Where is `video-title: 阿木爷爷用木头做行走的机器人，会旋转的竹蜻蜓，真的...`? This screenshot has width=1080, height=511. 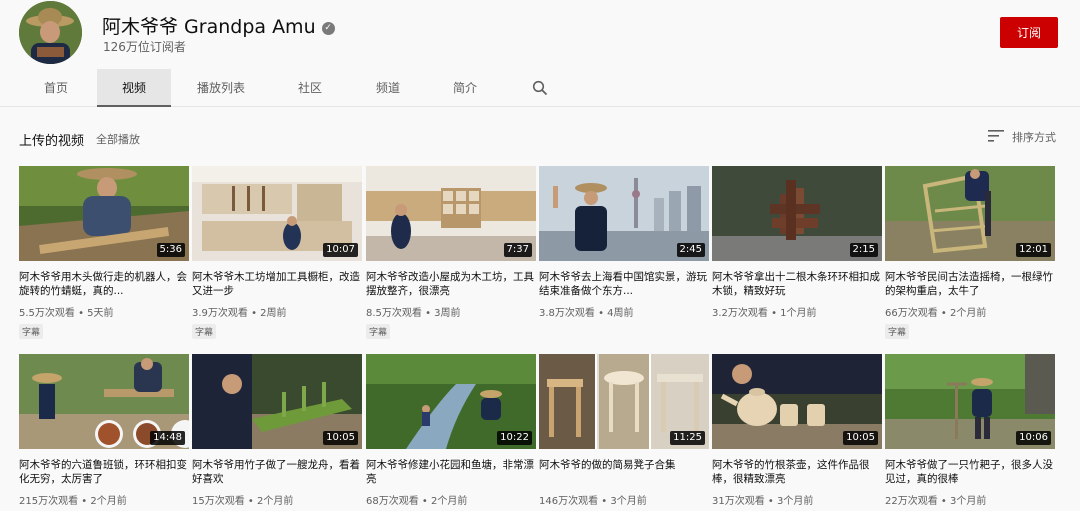 video-title: 阿木爷爷用木头做行走的机器人，会旋转的竹蜻蜓，真的... is located at coordinates (104, 284).